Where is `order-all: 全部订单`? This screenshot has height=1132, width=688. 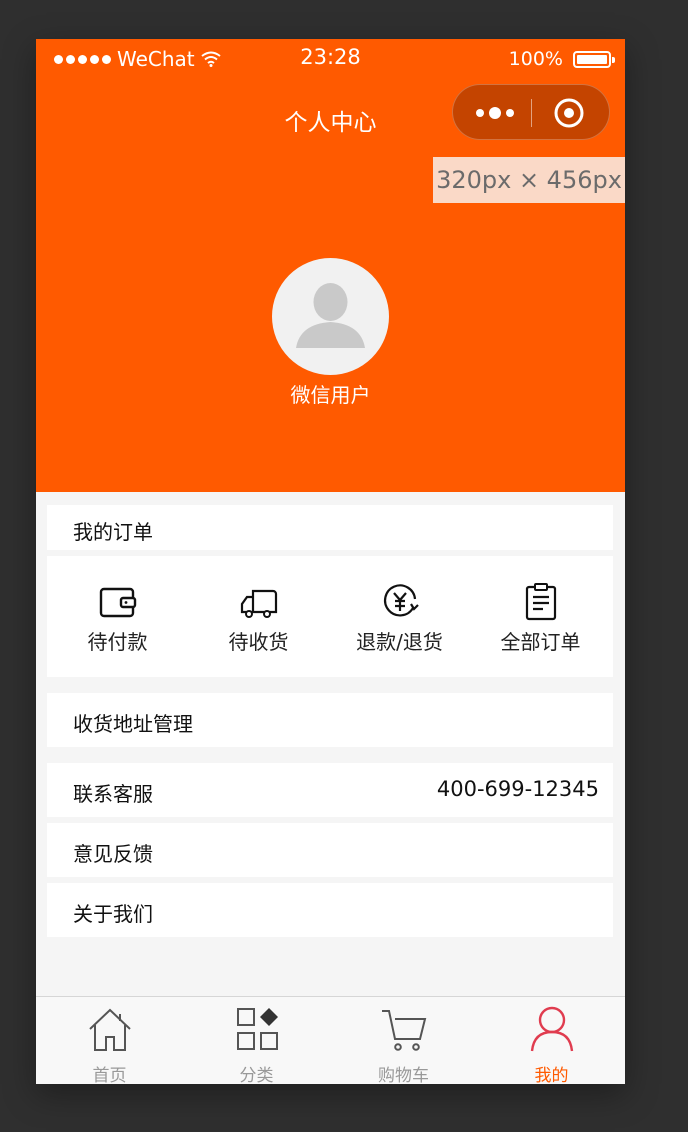 order-all: 全部订单 is located at coordinates (540, 616).